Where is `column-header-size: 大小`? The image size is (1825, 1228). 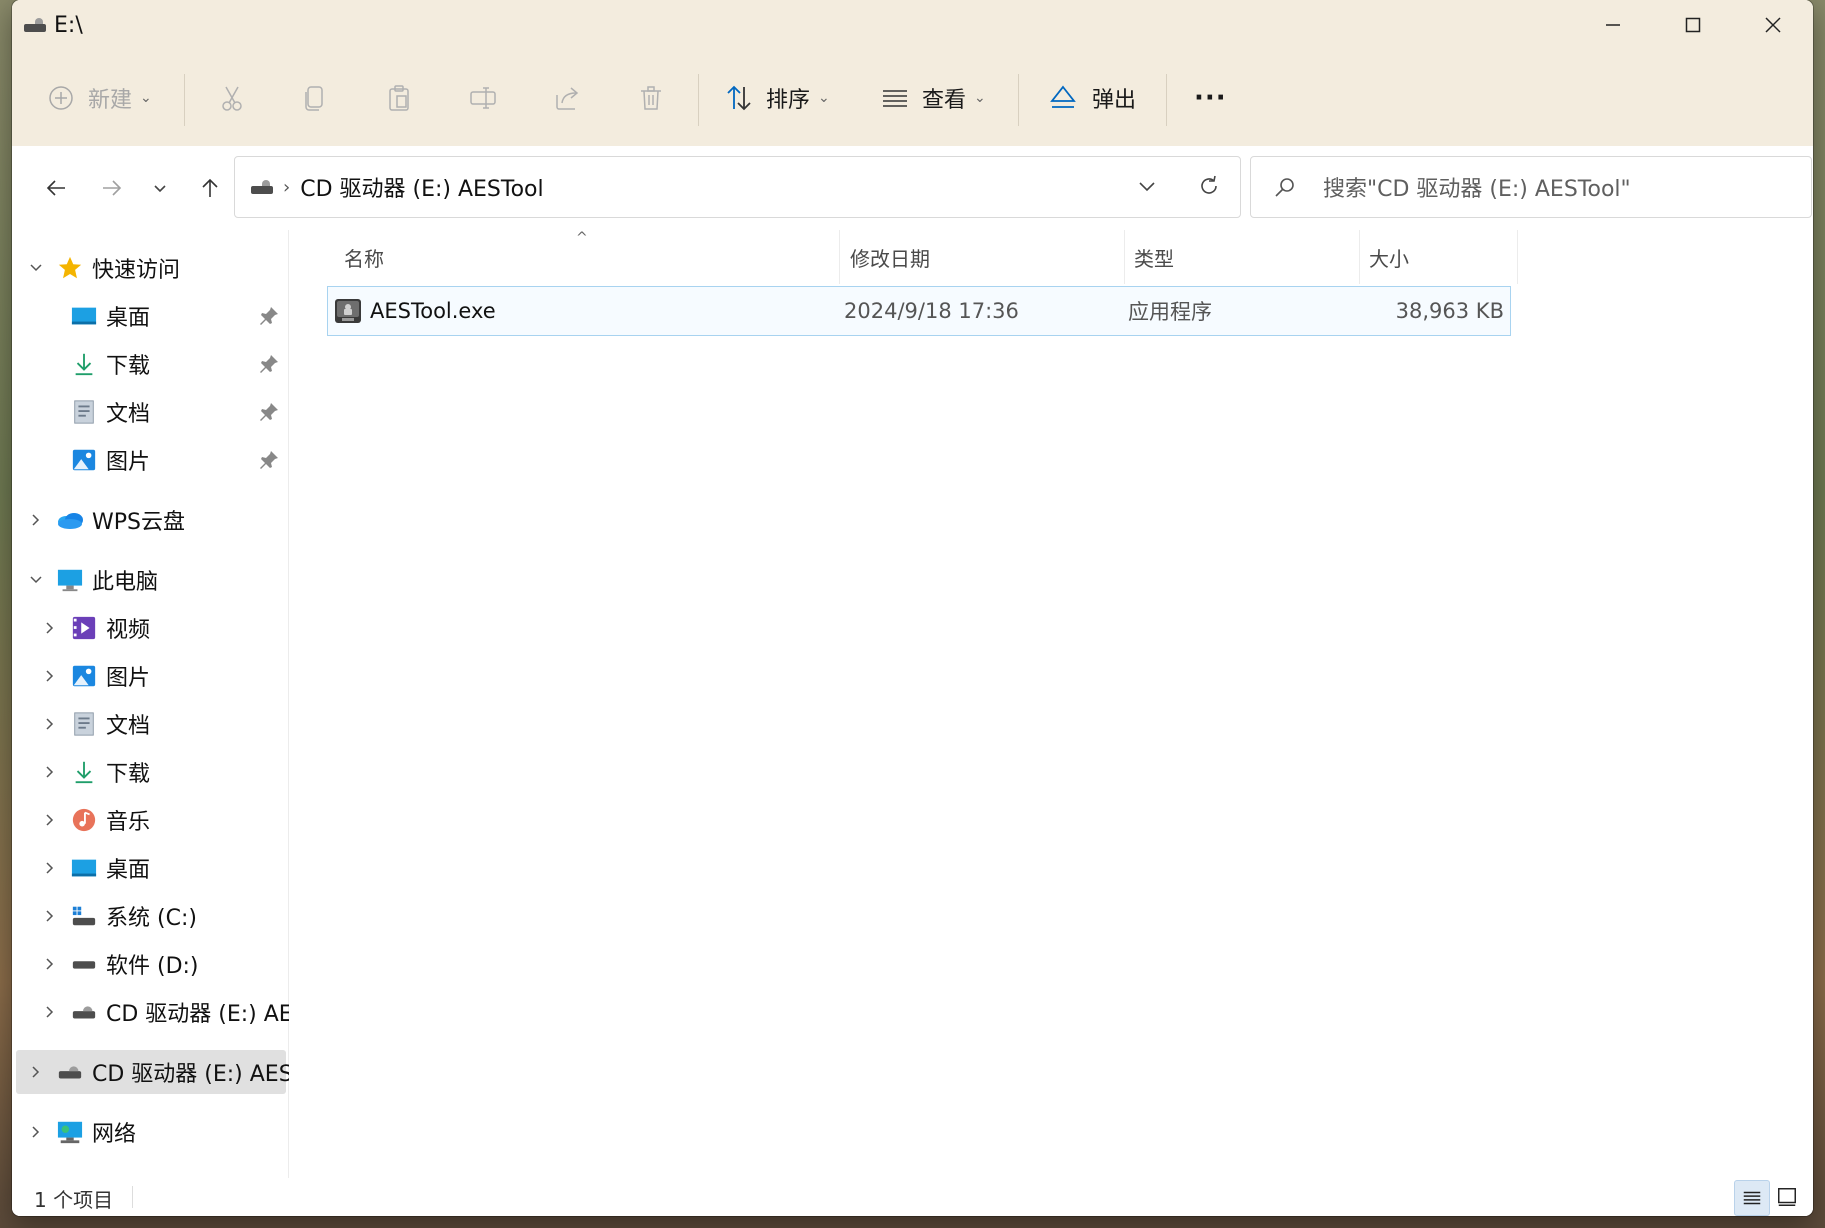
column-header-size: 大小 is located at coordinates (1439, 257).